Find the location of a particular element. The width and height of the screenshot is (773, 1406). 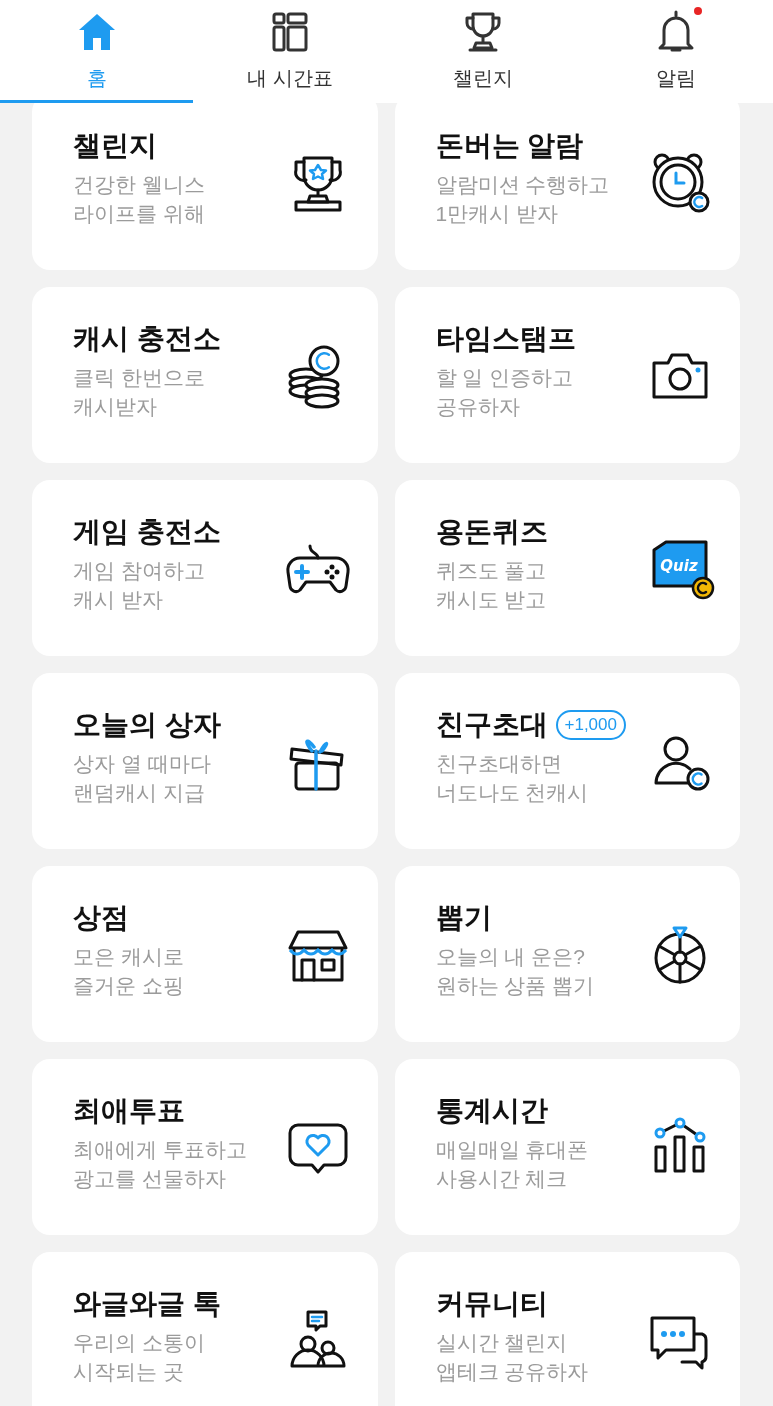

card-title: 통계시간 is located at coordinates (491, 1111).